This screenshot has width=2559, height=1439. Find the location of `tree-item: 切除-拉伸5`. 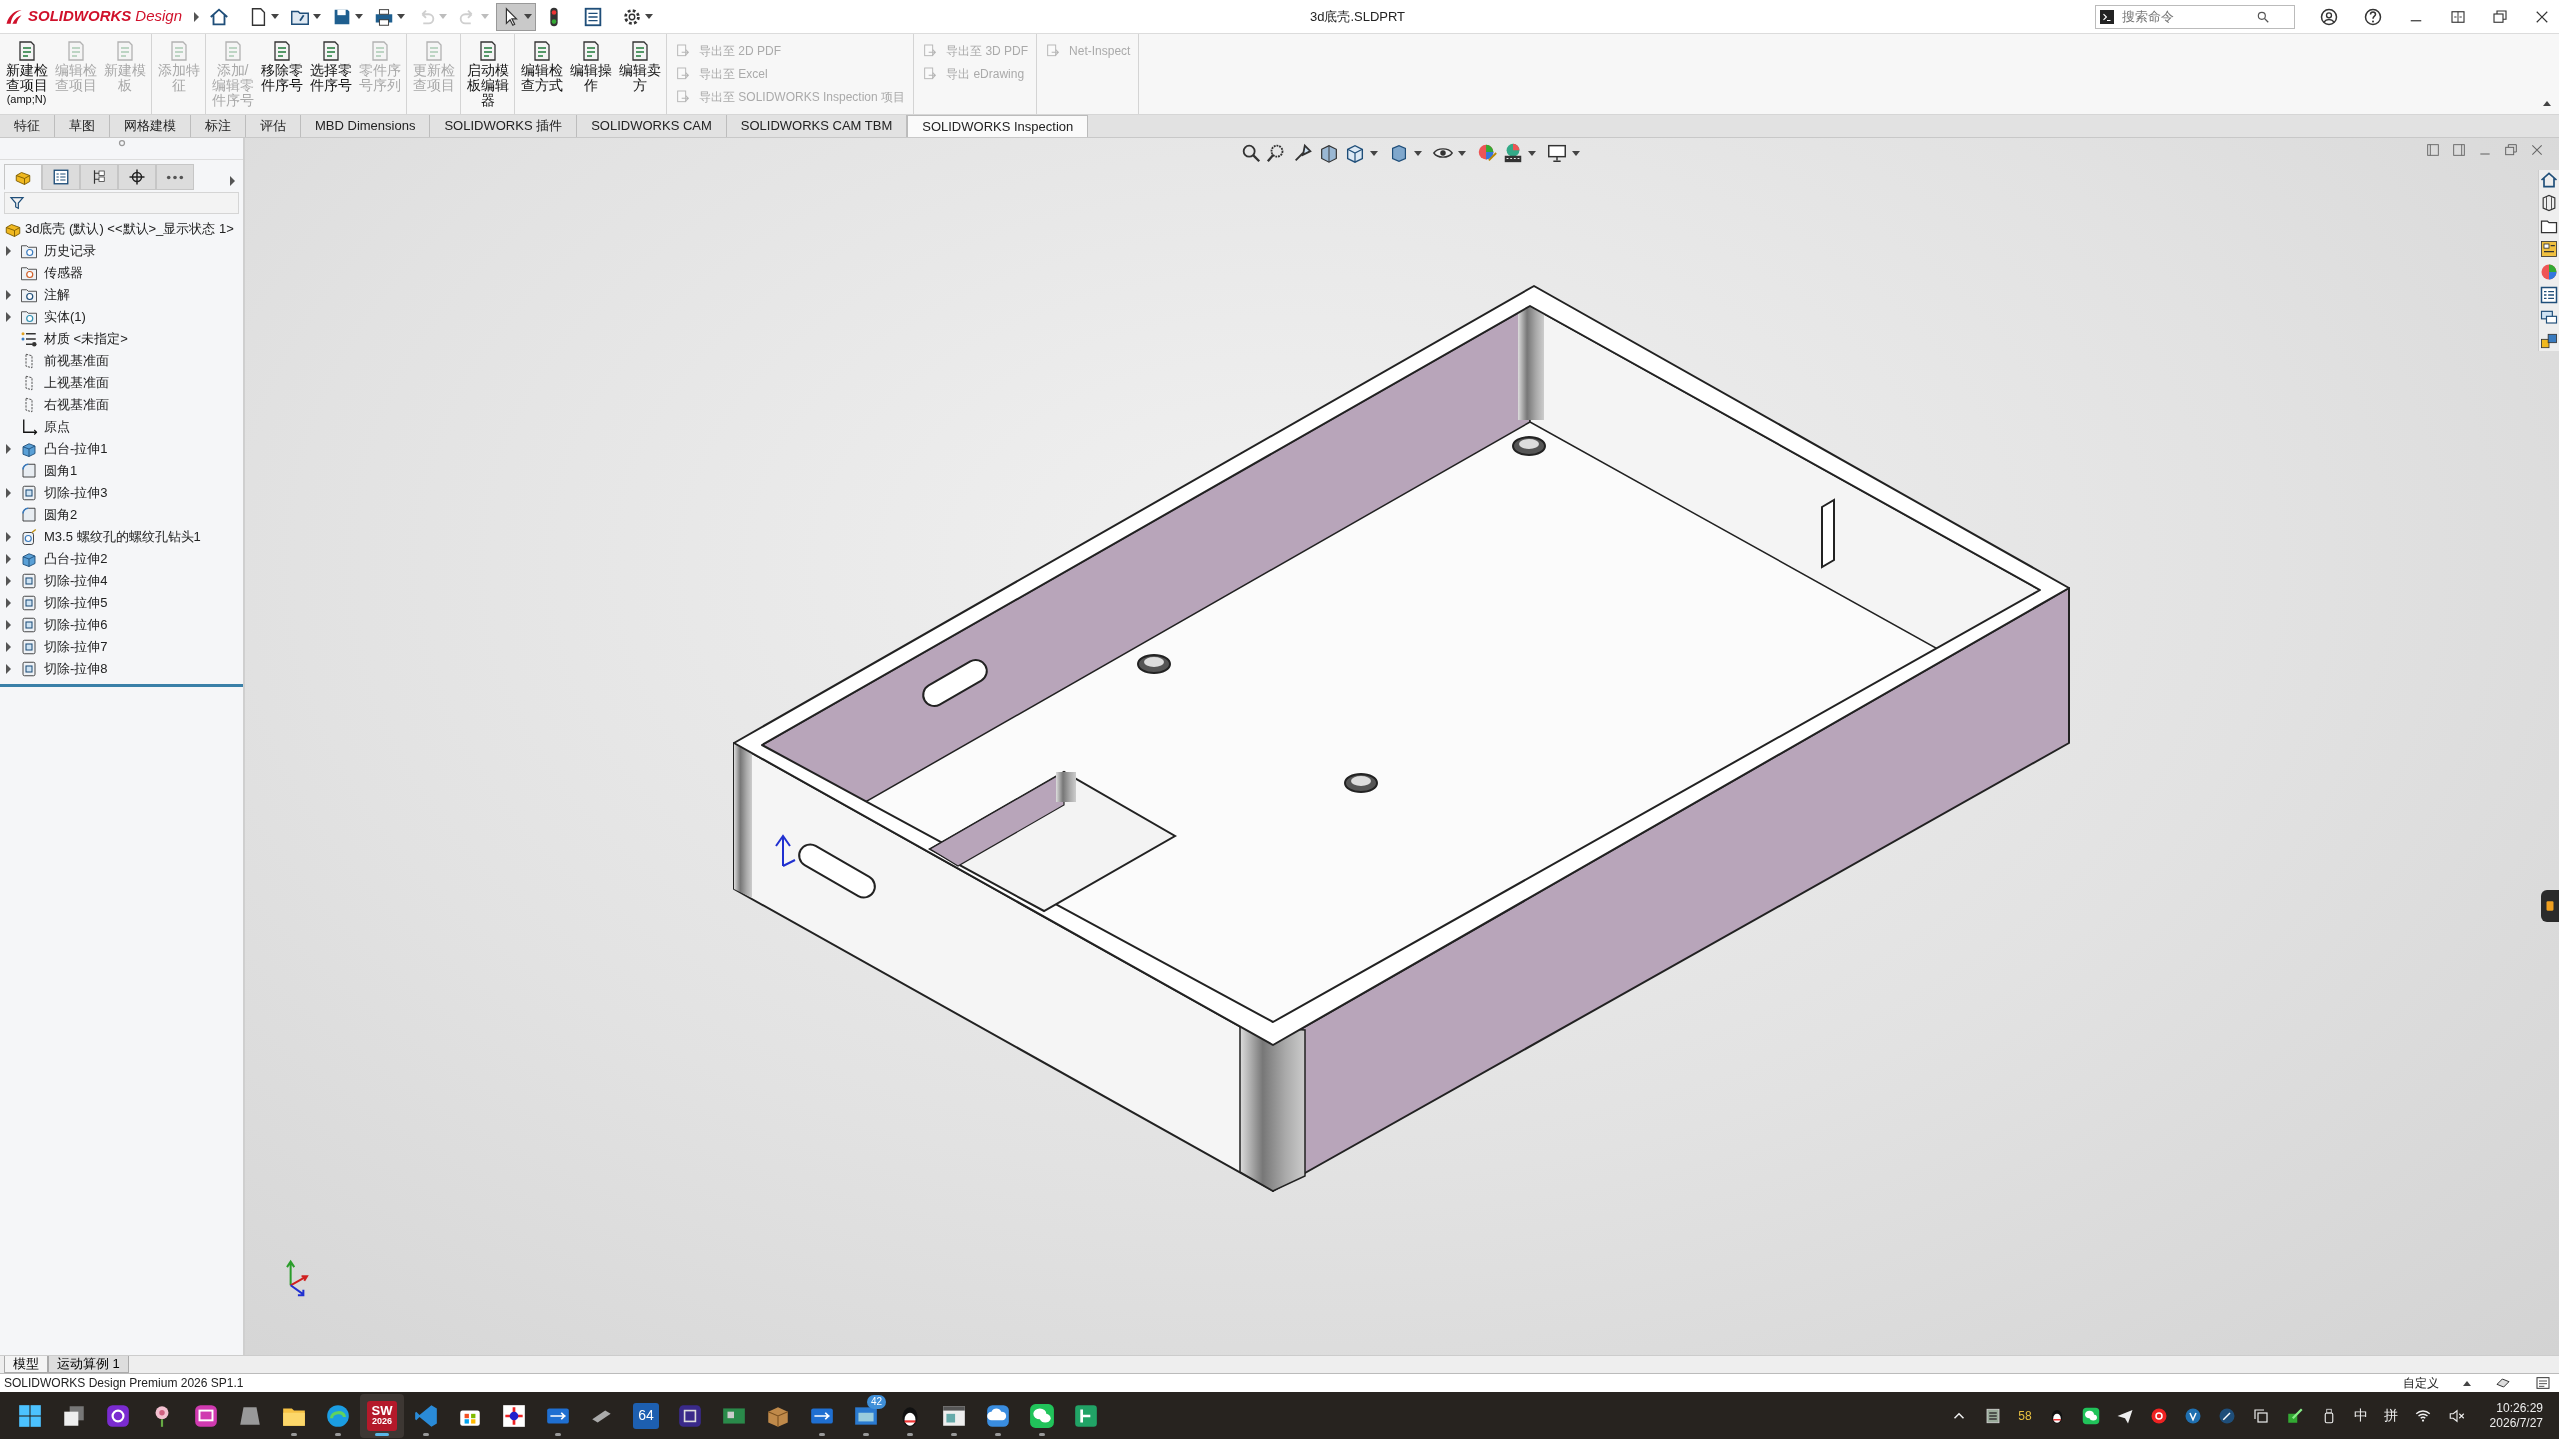

tree-item: 切除-拉伸5 is located at coordinates (73, 603).